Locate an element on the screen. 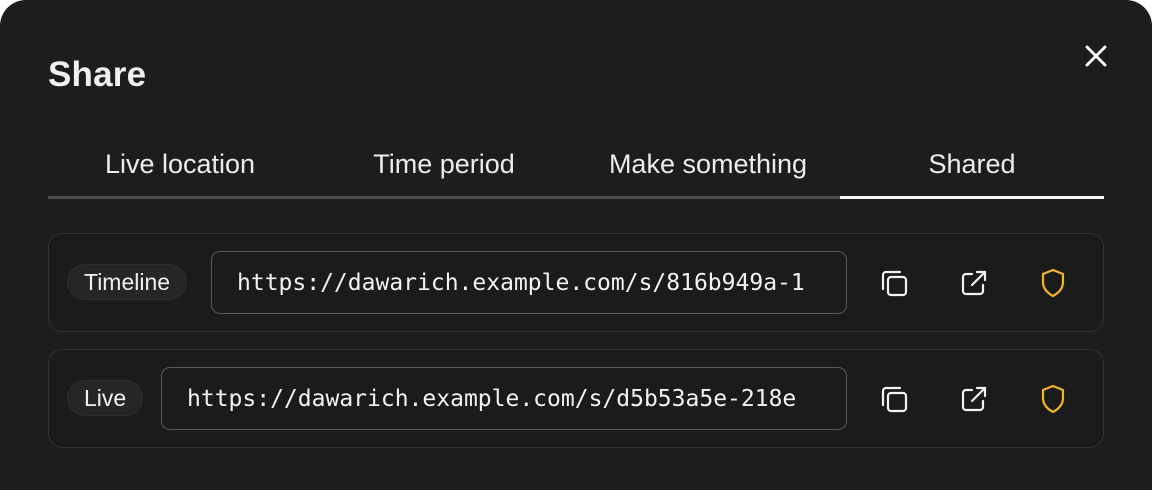  share-type-badge: Live is located at coordinates (105, 398).